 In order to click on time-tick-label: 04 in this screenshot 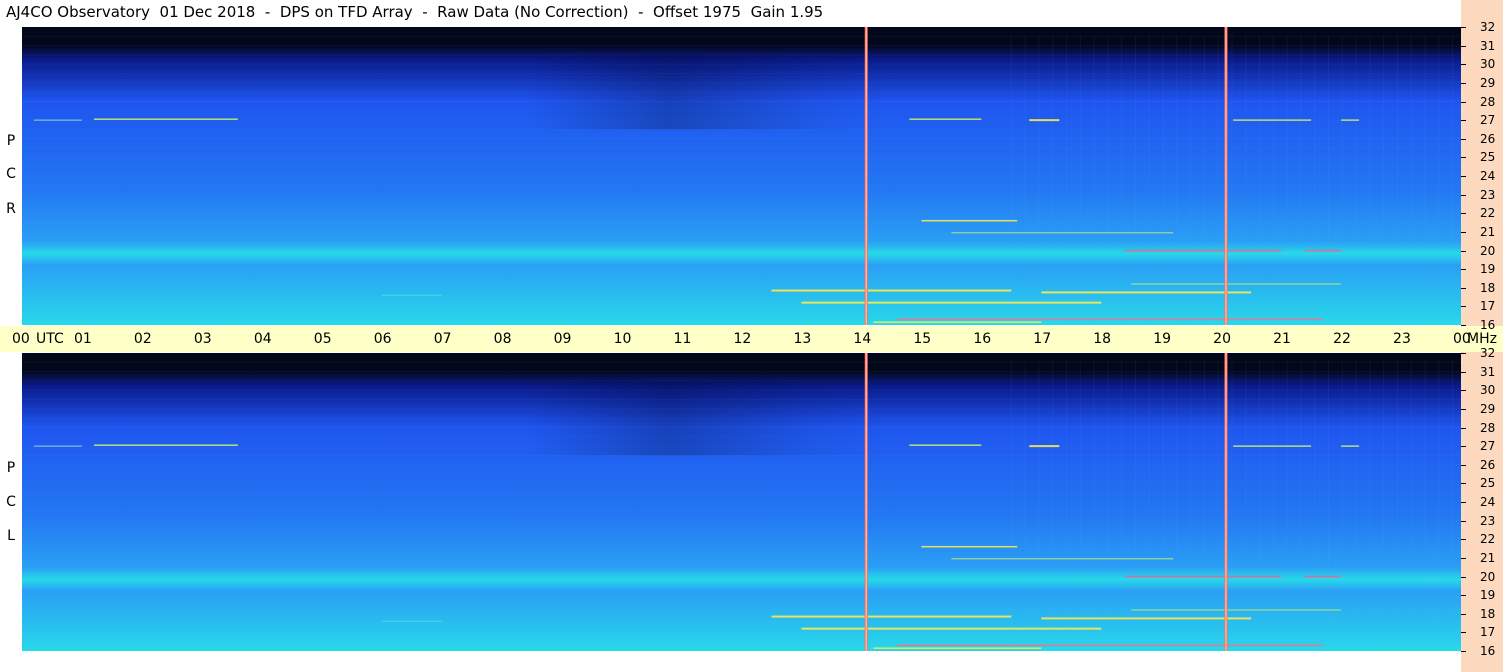, I will do `click(262, 339)`.